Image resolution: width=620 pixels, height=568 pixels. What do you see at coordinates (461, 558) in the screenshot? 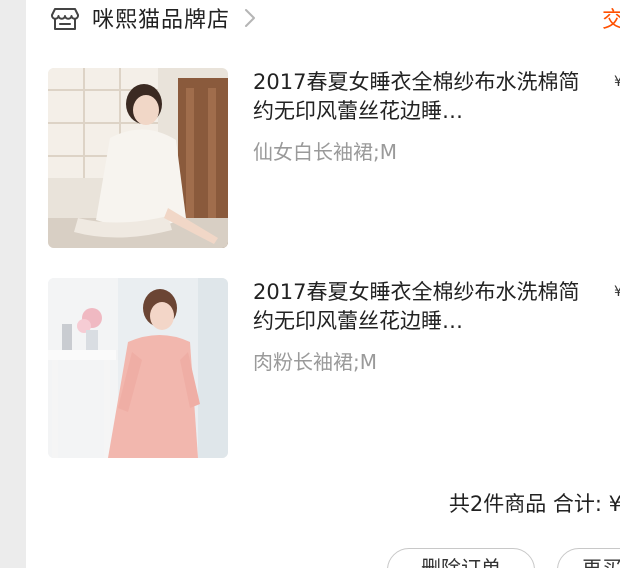
I see `delete-order-button: 删除订单` at bounding box center [461, 558].